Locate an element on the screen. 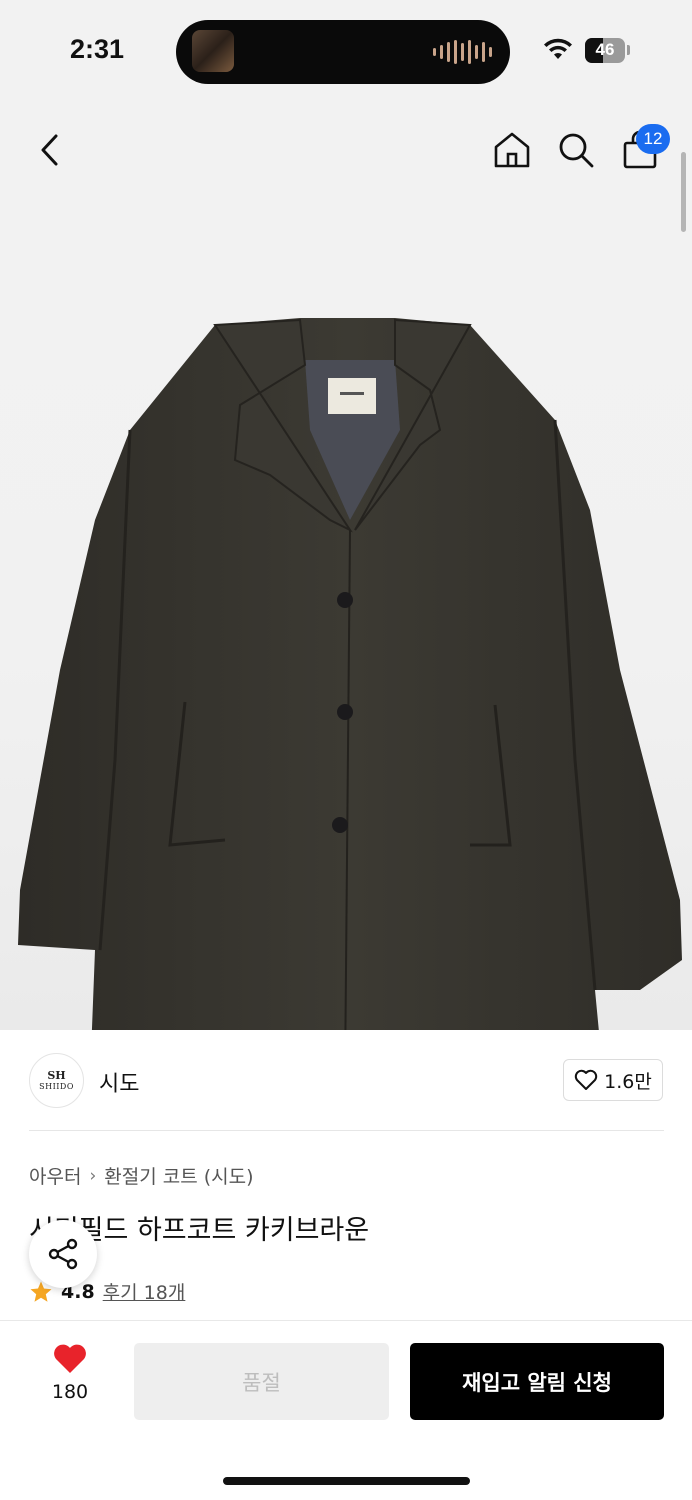 The height and width of the screenshot is (1500, 692). restock-alert-button: 재입고 알림 신청 is located at coordinates (537, 1381).